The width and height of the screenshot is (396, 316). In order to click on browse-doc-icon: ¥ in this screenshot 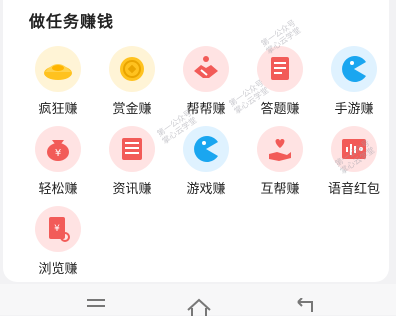, I will do `click(58, 229)`.